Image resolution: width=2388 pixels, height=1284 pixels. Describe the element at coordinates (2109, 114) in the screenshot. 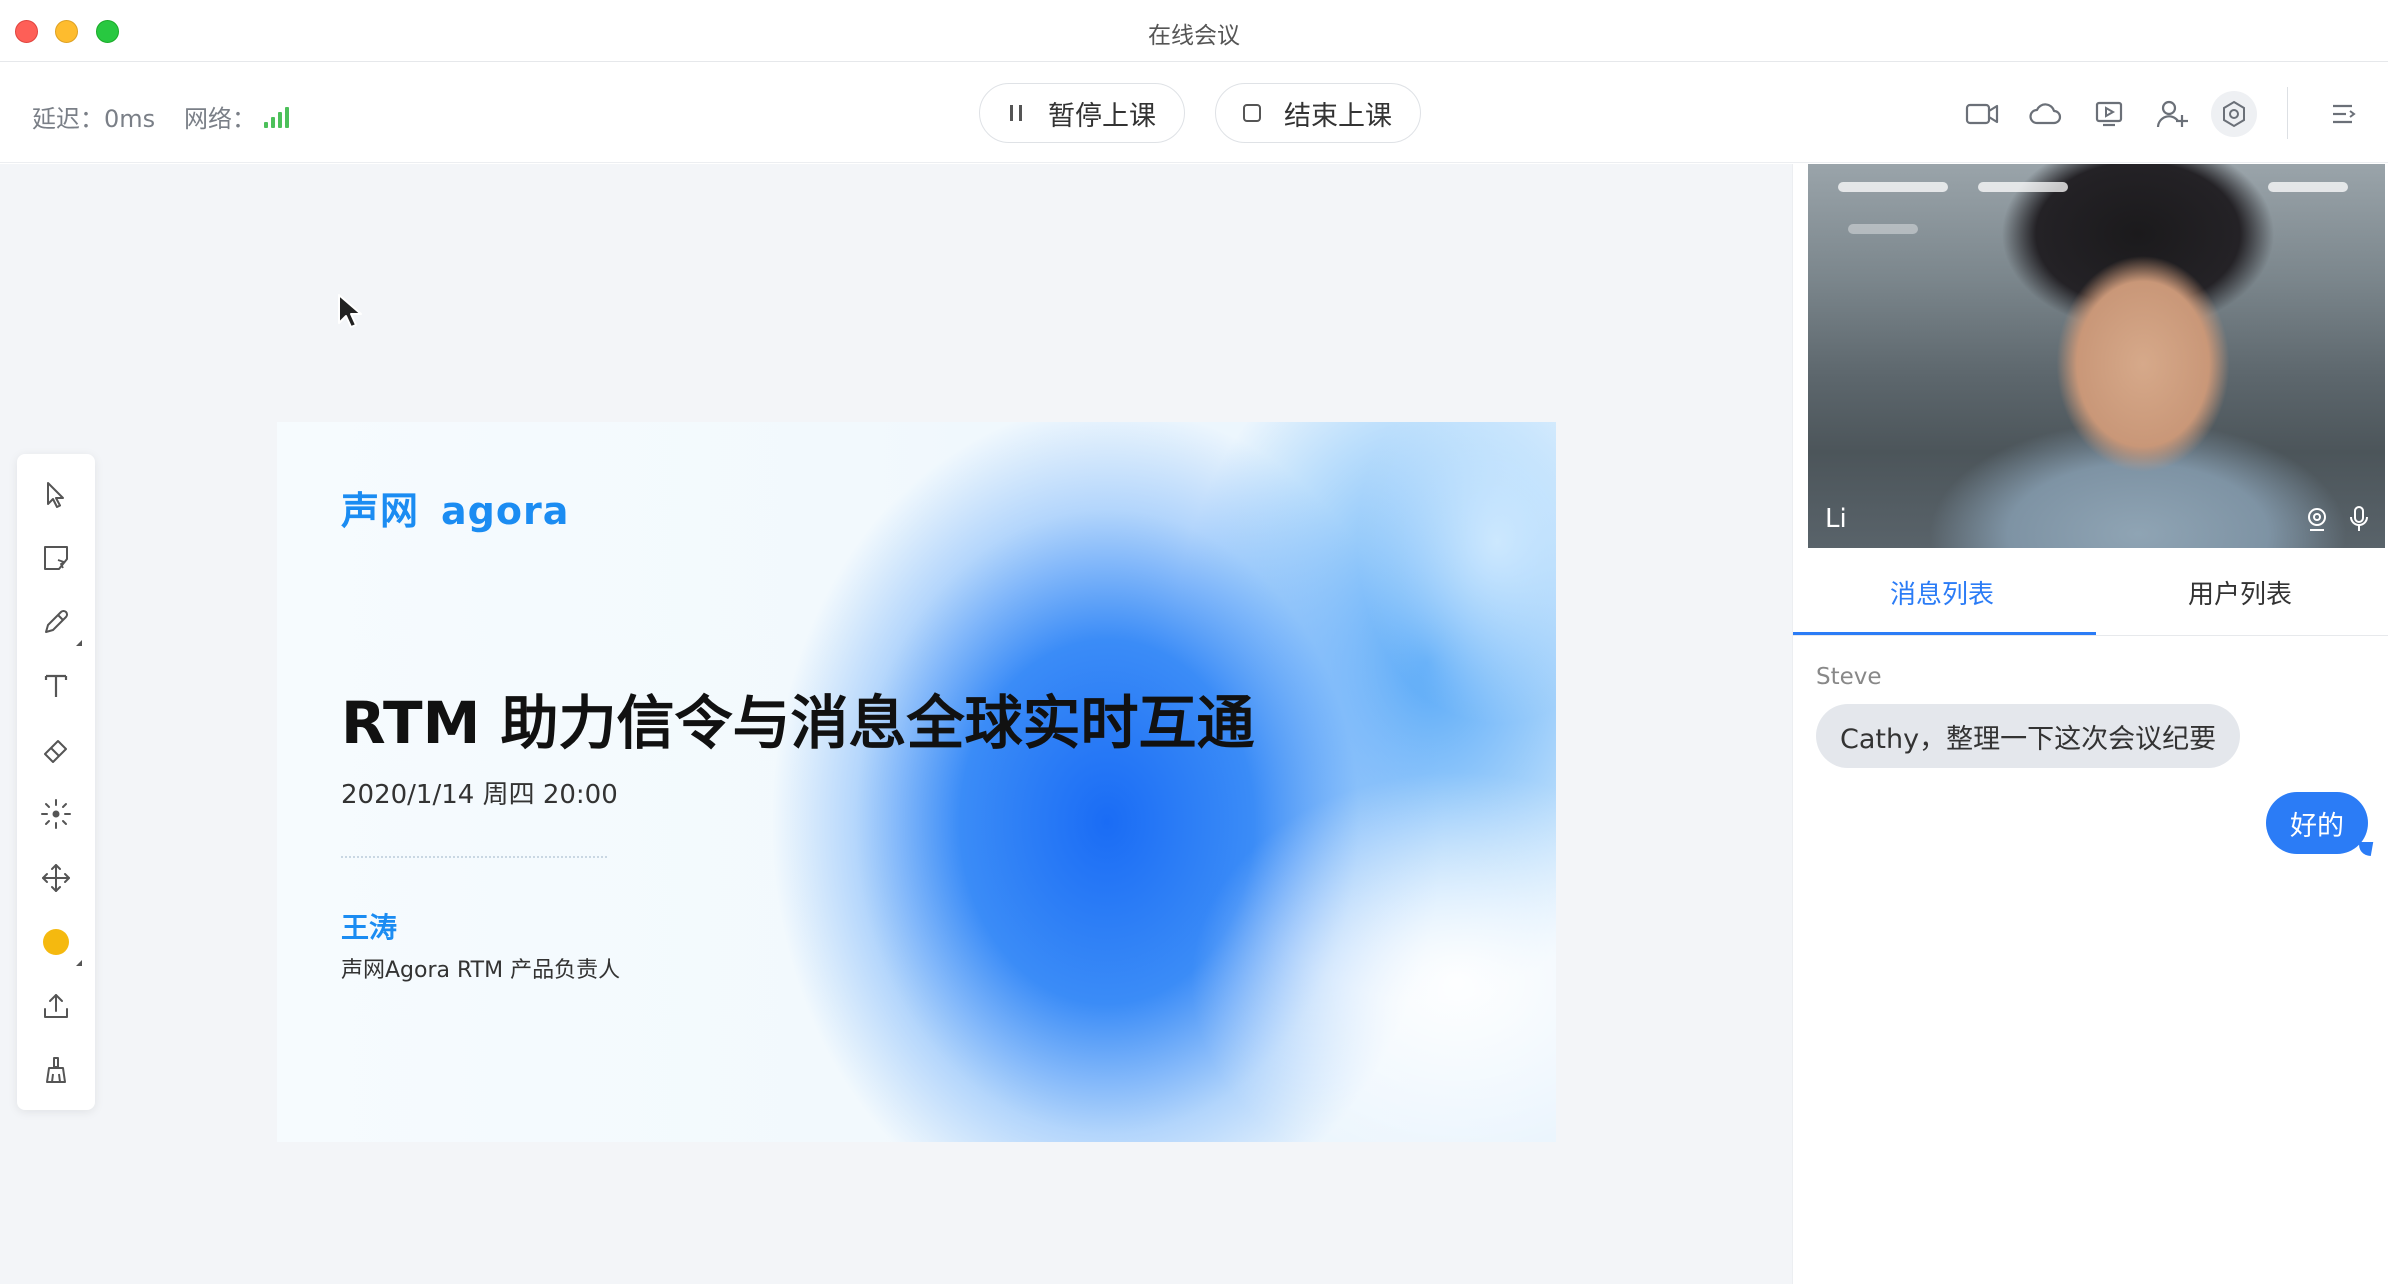

I see `screen-share-icon` at that location.